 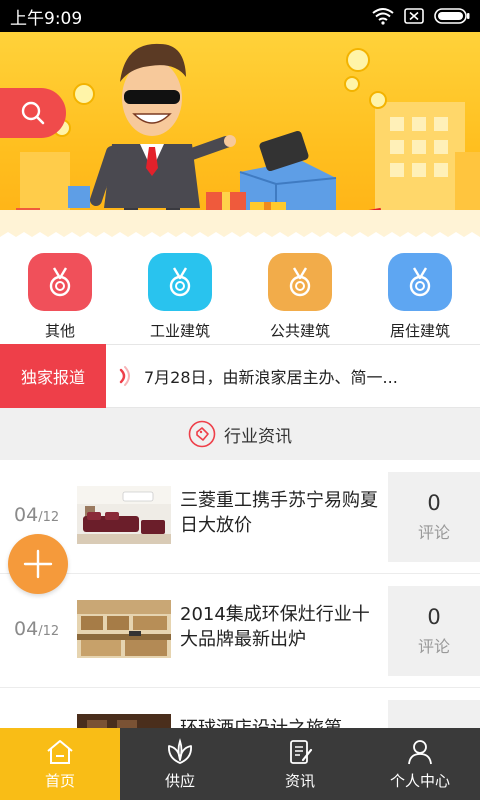 I want to click on list-item: 04/12 2014集成环保灶行业十大品牌最新出炉 0 评论, so click(x=240, y=631).